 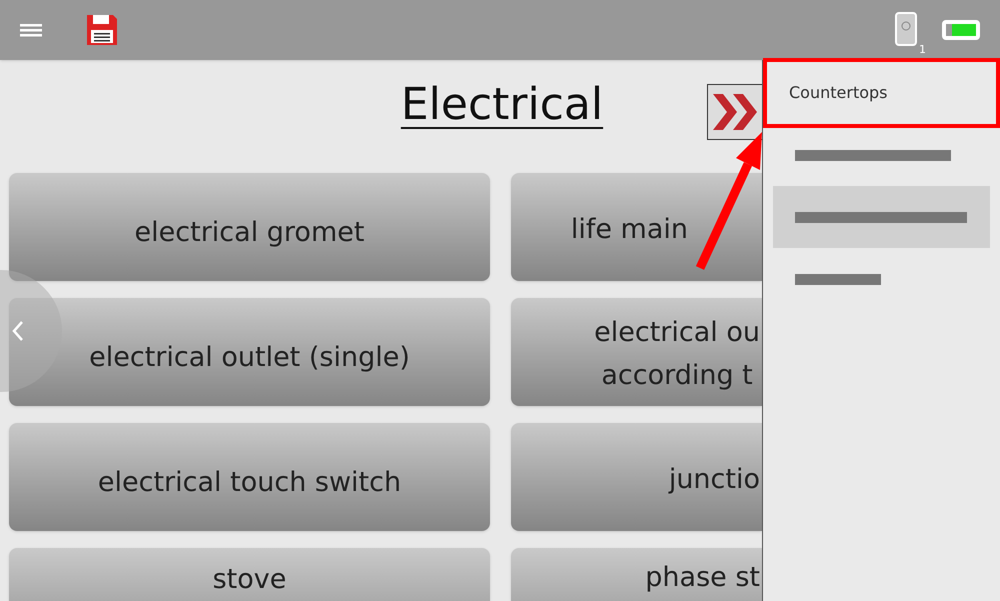 I want to click on category-button: junctio, so click(x=636, y=477).